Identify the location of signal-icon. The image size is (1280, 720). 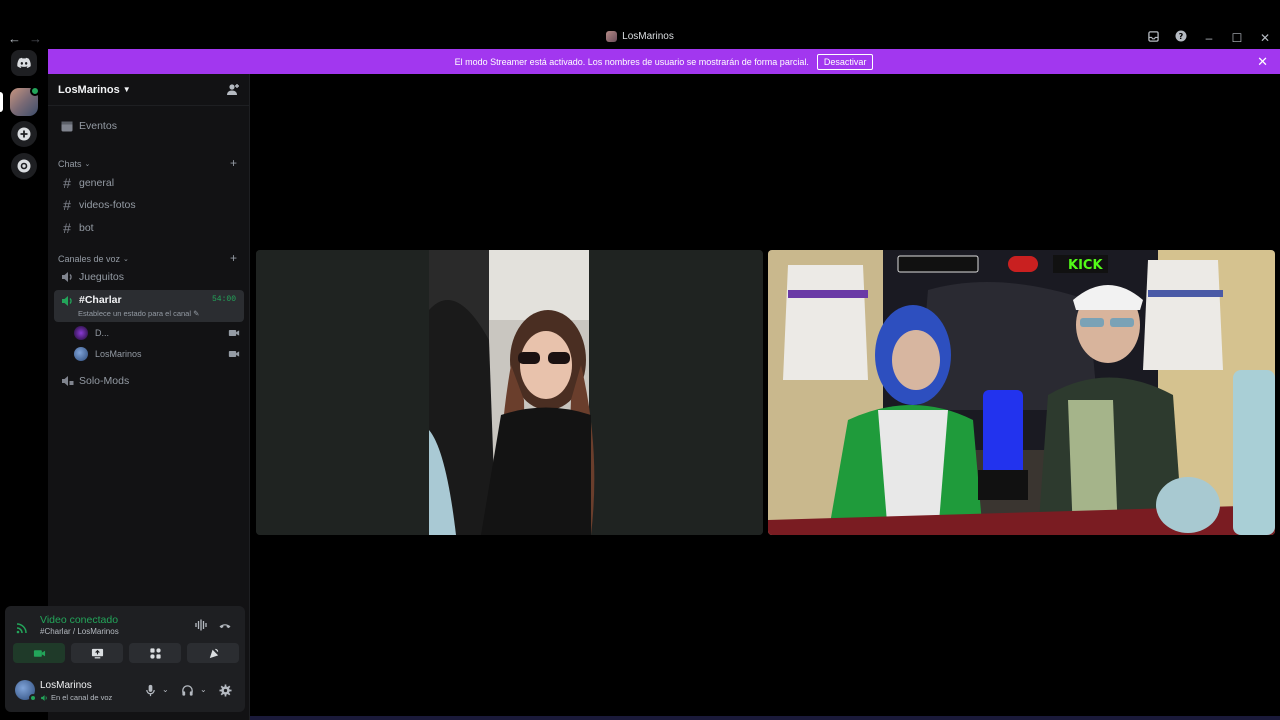
(23, 627).